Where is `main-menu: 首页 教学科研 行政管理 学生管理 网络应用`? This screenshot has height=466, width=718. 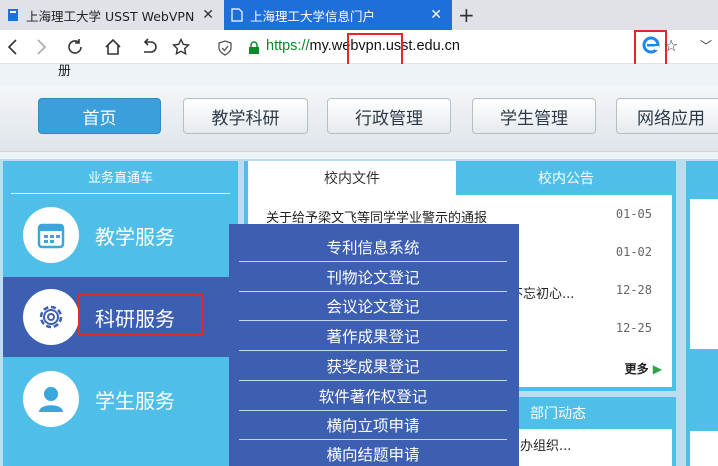
main-menu: 首页 教学科研 行政管理 学生管理 网络应用 is located at coordinates (359, 119).